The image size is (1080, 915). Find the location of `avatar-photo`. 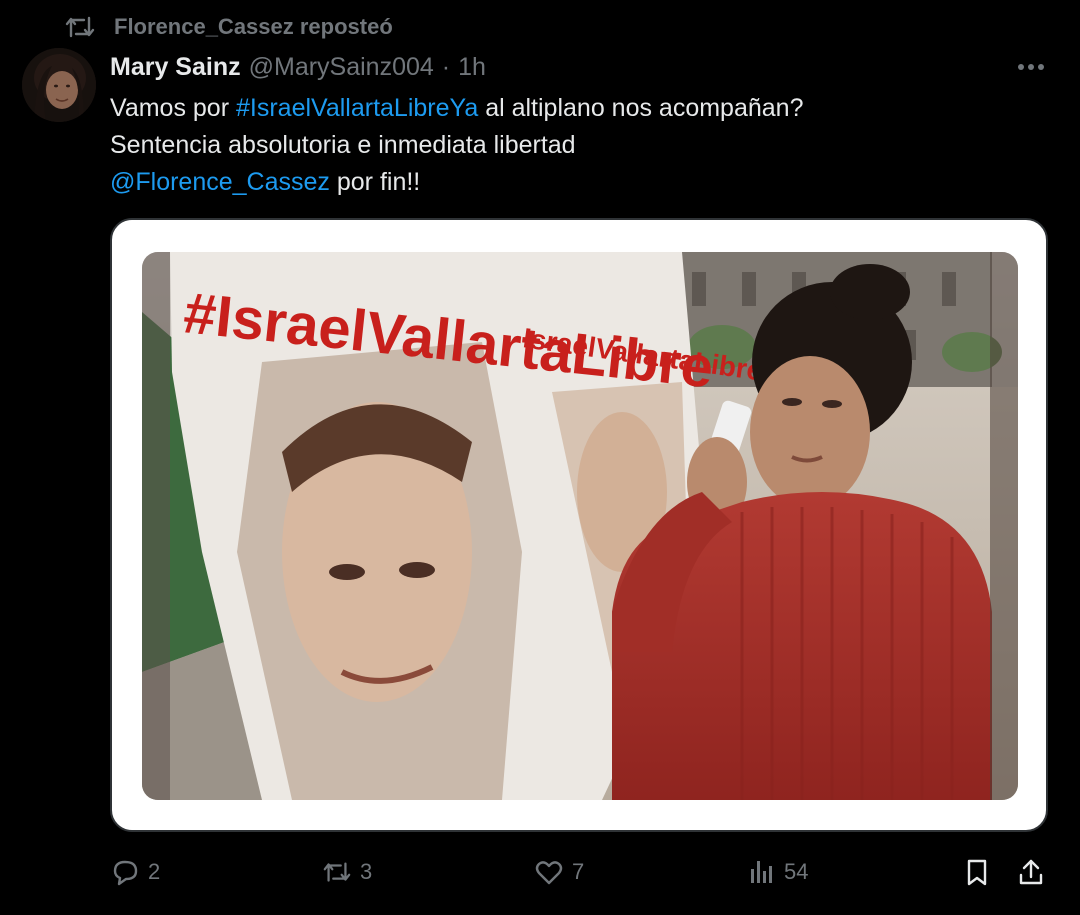

avatar-photo is located at coordinates (59, 85).